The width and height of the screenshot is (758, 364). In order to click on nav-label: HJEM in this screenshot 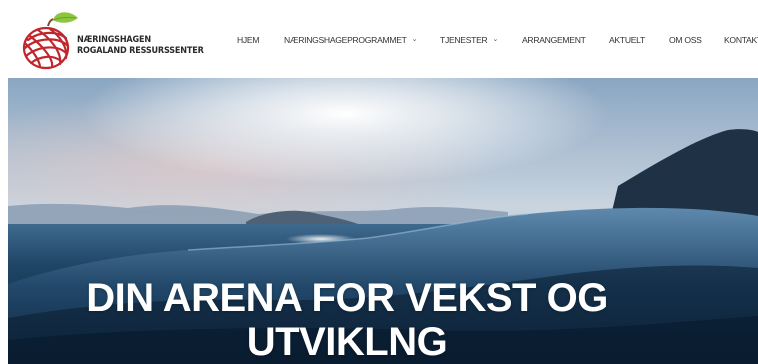, I will do `click(248, 40)`.